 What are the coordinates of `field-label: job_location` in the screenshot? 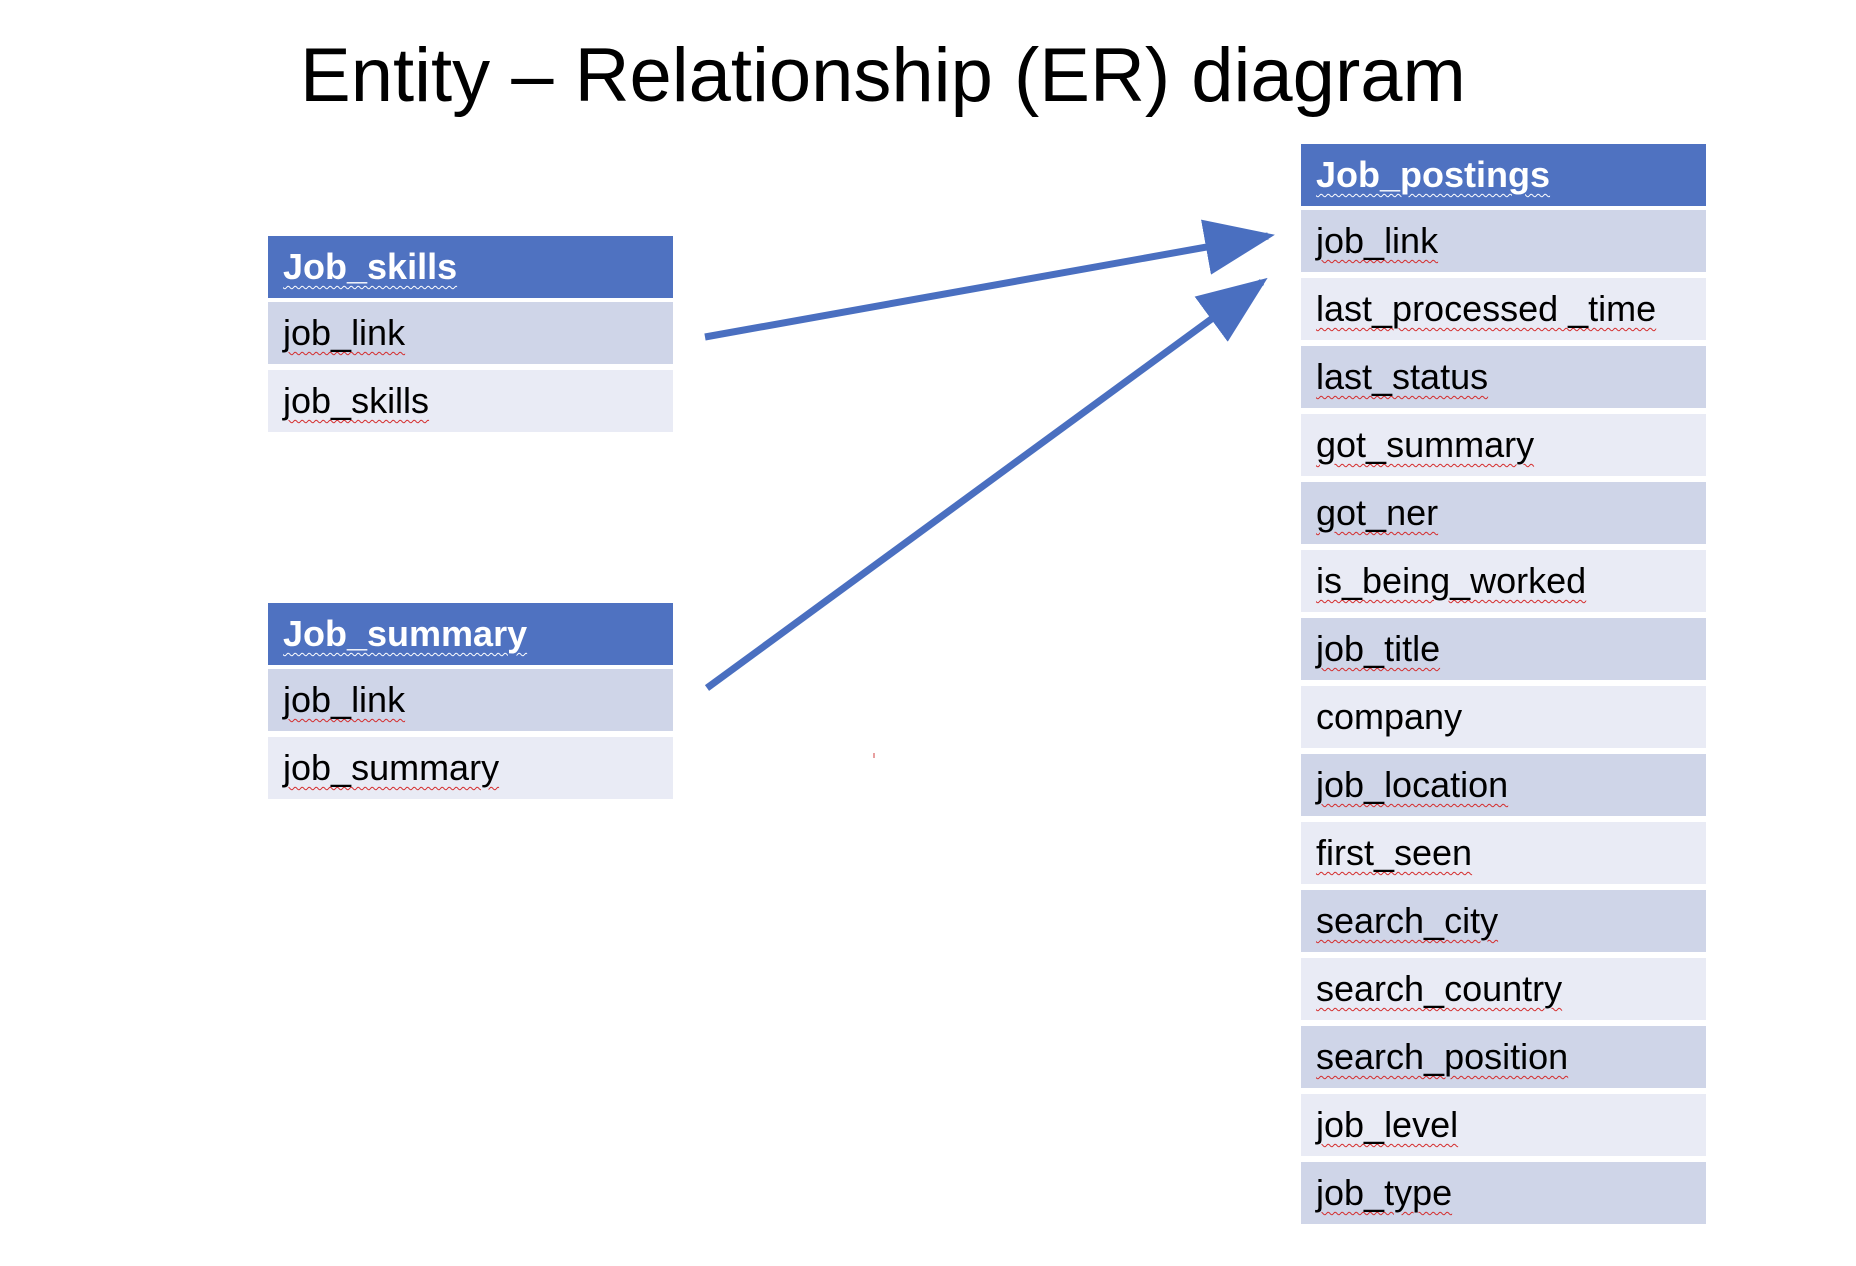 It's located at (1412, 784).